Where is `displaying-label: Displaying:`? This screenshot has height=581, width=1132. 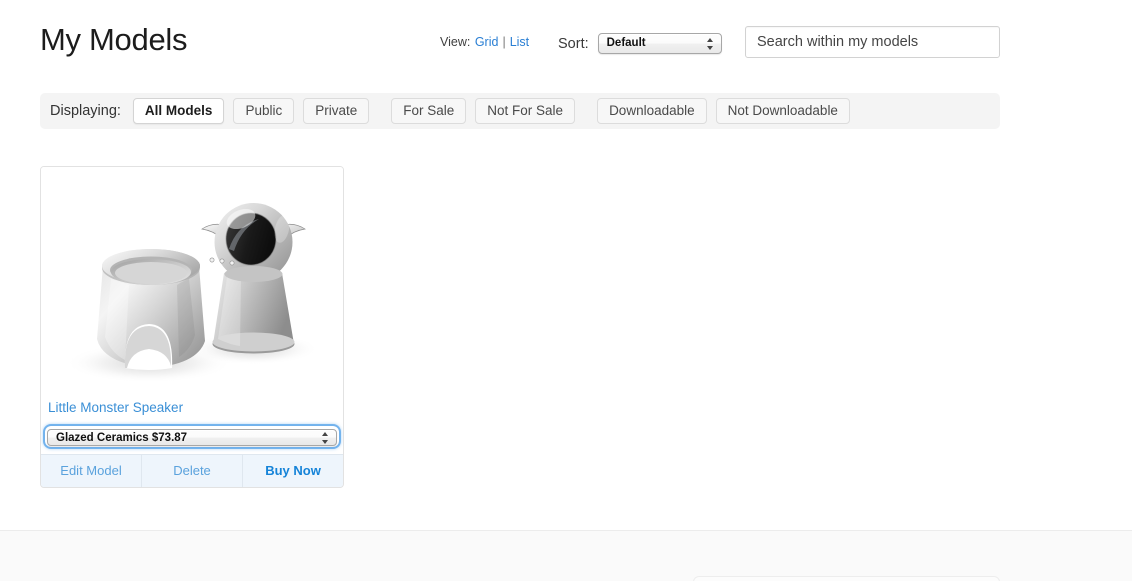 displaying-label: Displaying: is located at coordinates (85, 111).